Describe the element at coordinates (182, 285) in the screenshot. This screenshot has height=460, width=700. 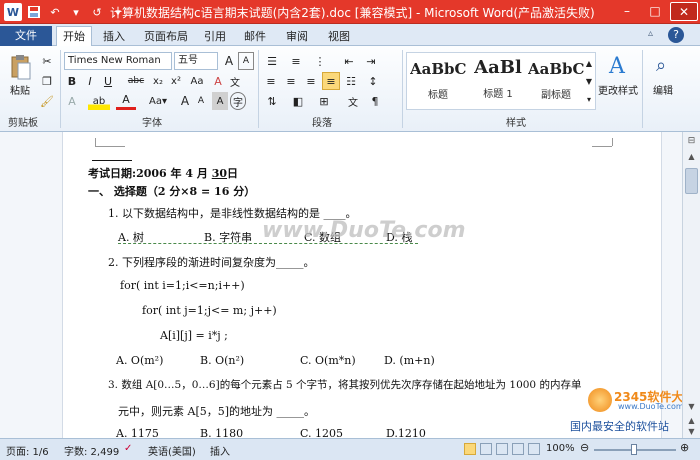
I see `code-line-1: for( int i=1;i<=n;i++)` at that location.